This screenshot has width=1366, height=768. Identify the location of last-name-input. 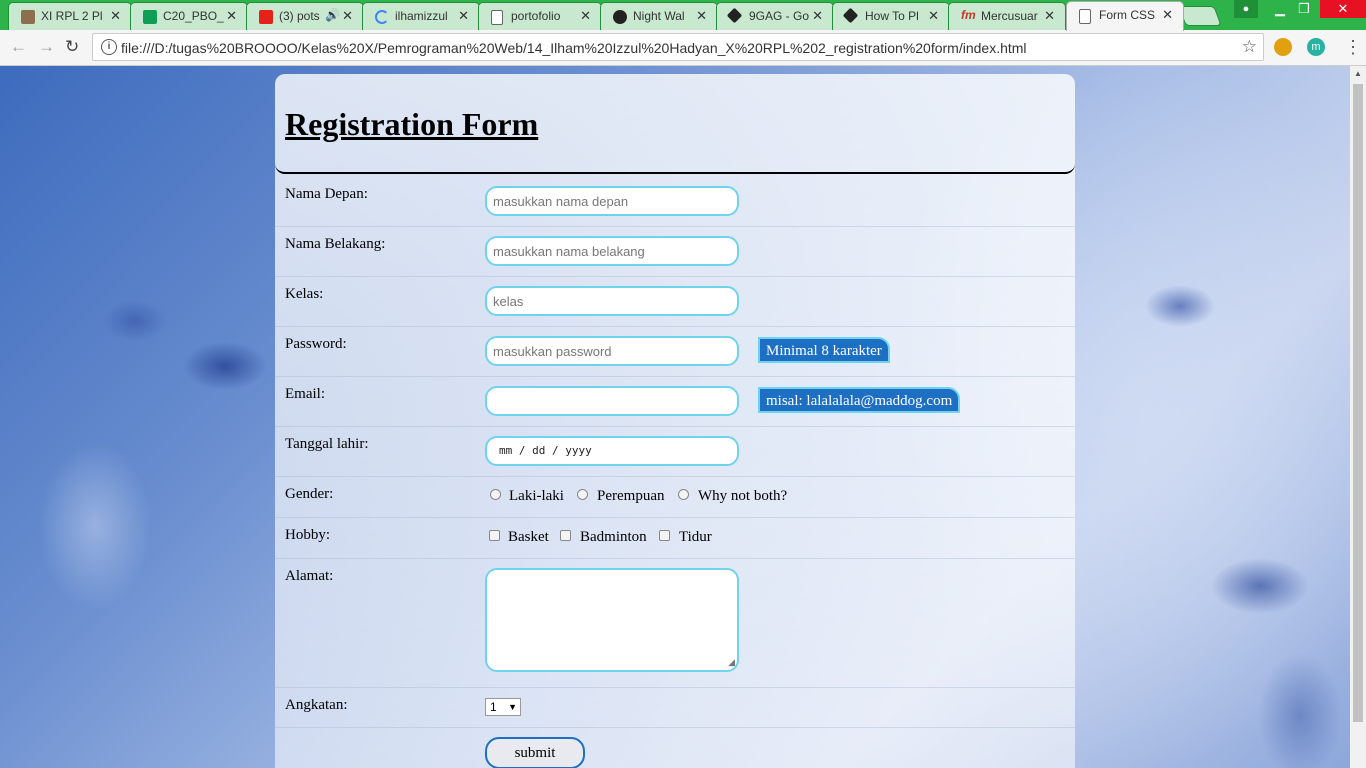
(612, 251).